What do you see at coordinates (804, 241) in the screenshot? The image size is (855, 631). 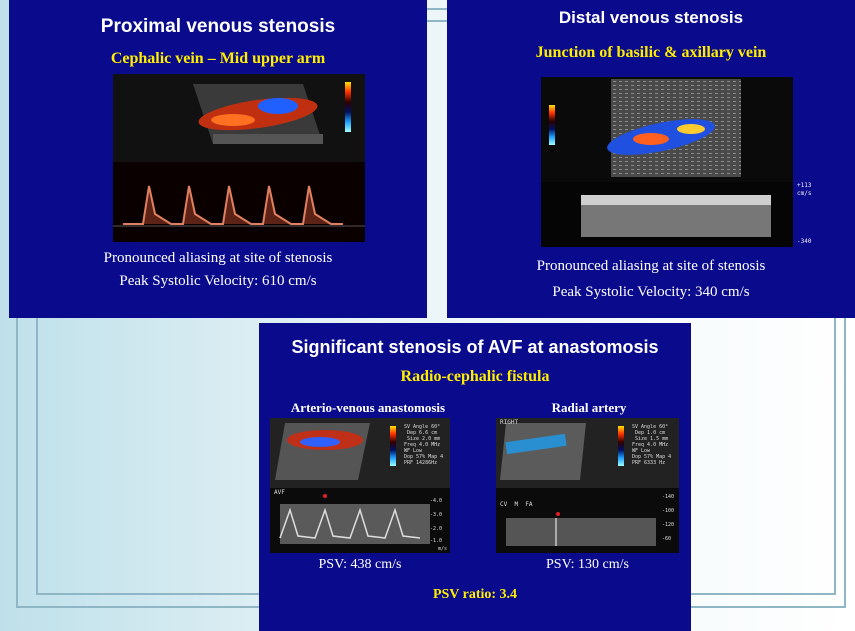 I see `scale-bottom-label: -340` at bounding box center [804, 241].